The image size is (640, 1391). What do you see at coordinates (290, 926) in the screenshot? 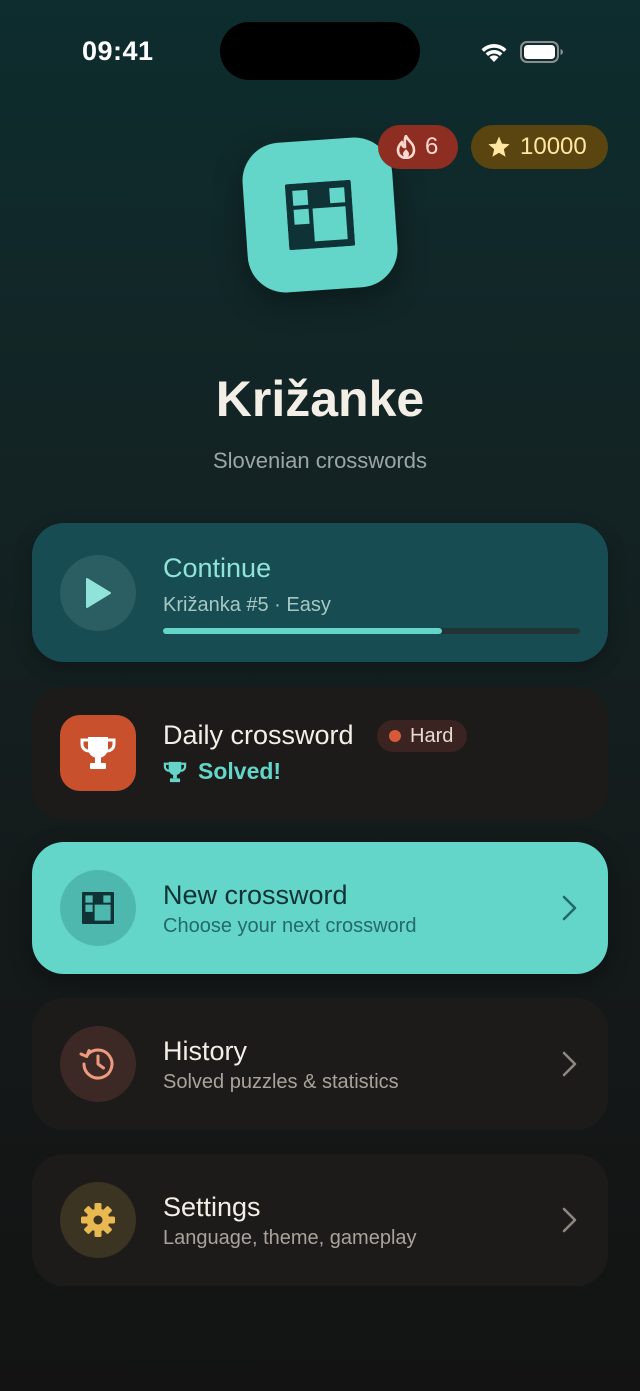
I see `new-crossword-subtitle: Choose your next crossword` at bounding box center [290, 926].